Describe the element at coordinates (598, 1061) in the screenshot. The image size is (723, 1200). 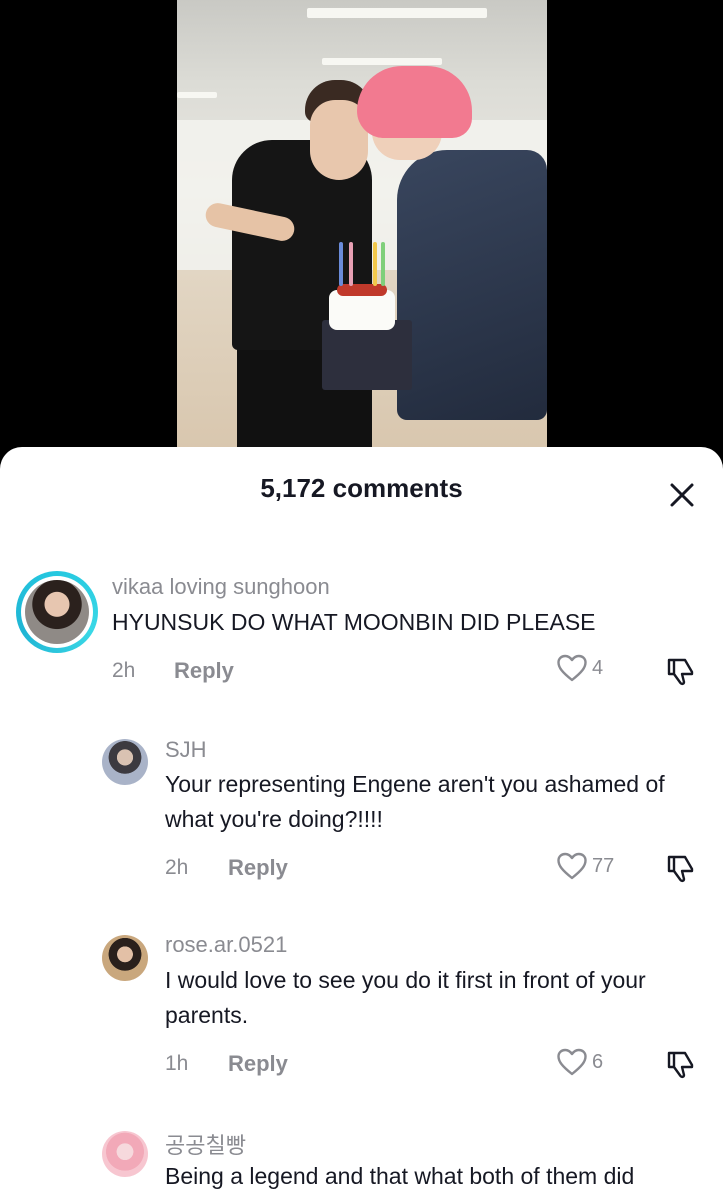
I see `like-count: 6` at that location.